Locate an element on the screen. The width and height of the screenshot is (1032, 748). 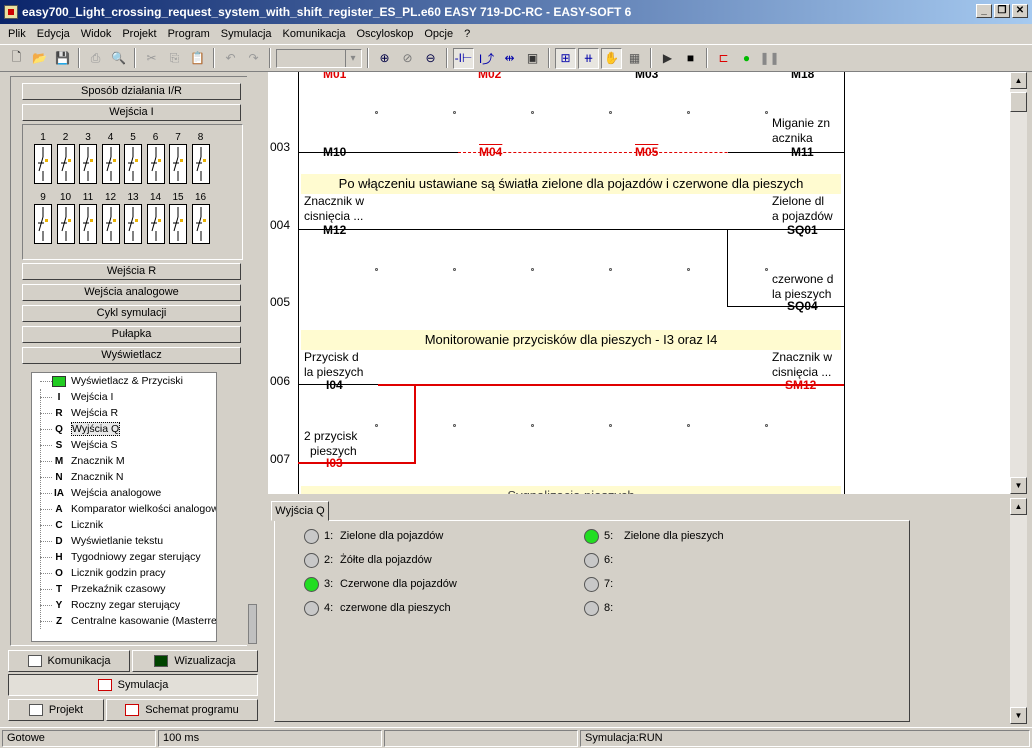
contact-nc-icon: I⤴ is located at coordinates (486, 58).